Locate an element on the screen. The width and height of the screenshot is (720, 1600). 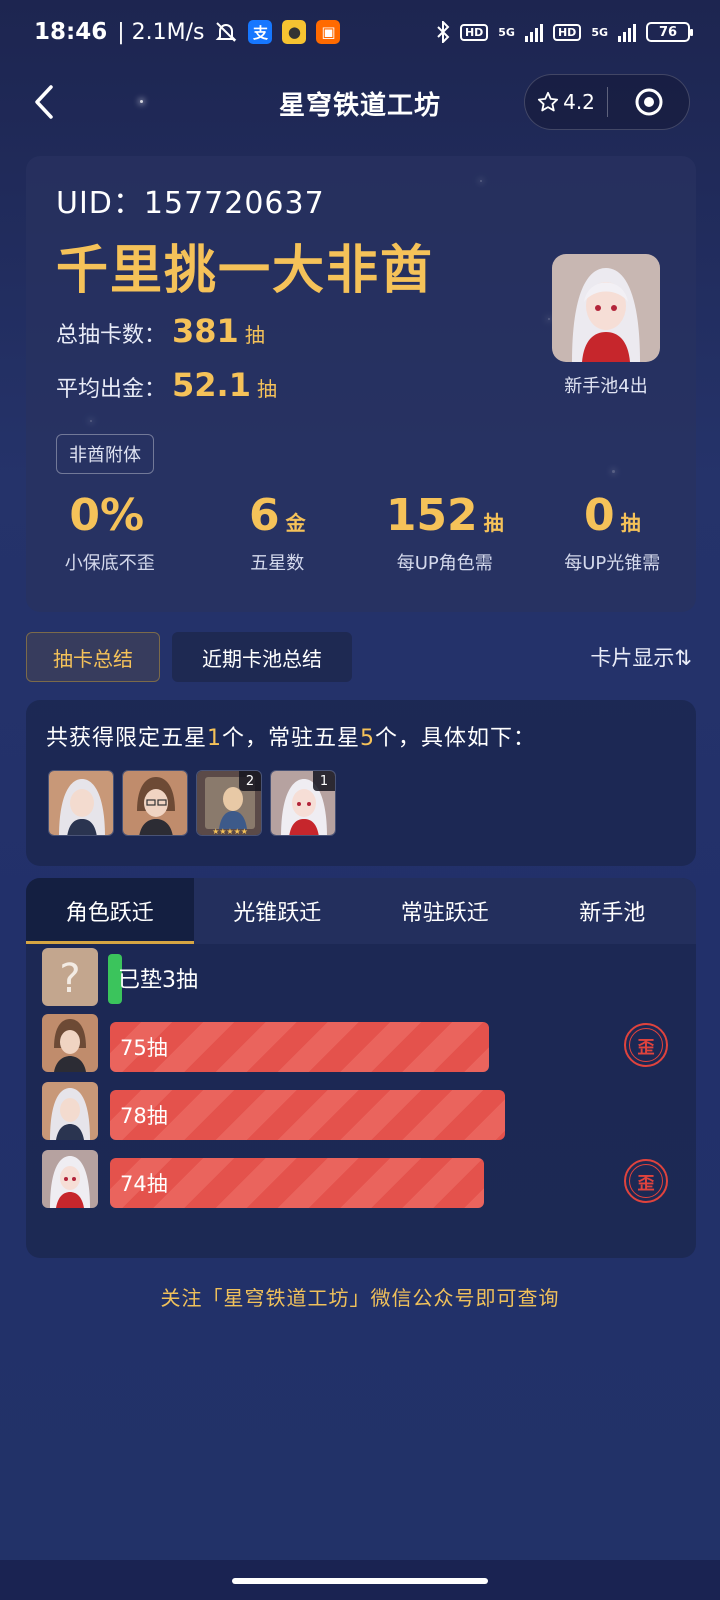
status-bar: 18:46 | 2.1M/s 支 ● ▣ HD 5G HD 5G 76 is located at coordinates (360, 32).